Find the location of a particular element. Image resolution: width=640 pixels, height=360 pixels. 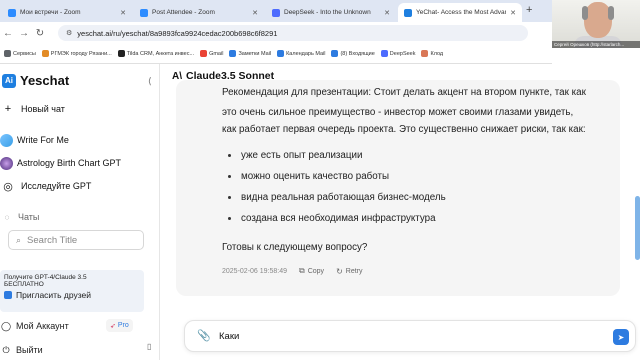

browser-tab-post-attendee: Post Attendee - Zoom ✕ is located at coordinates (199, 12).